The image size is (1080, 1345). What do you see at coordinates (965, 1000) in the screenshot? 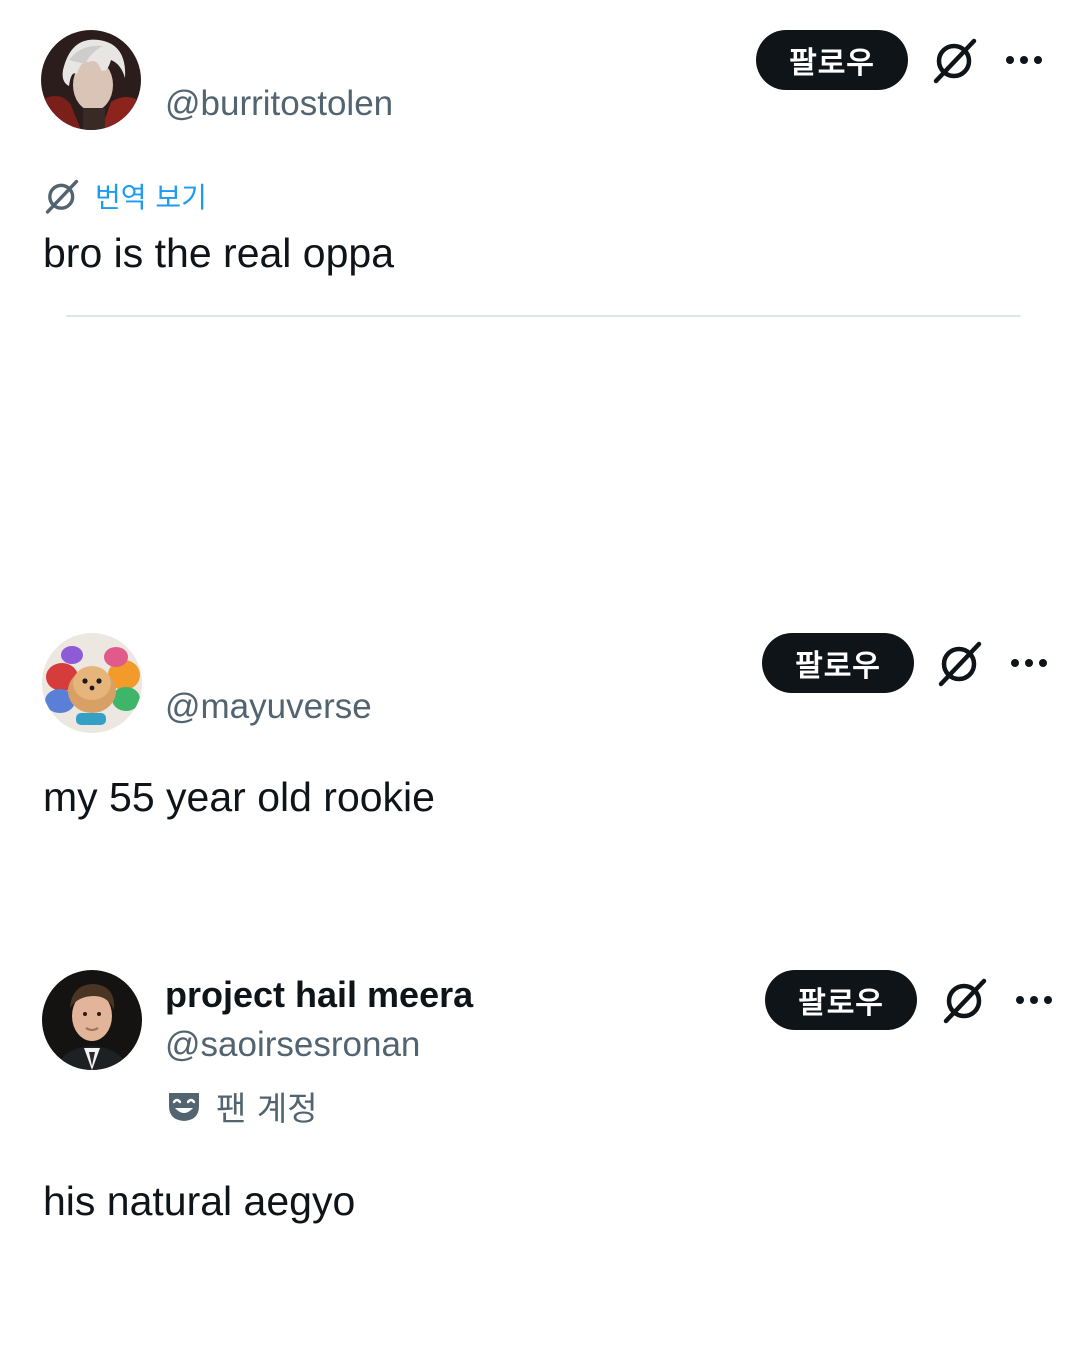
I see `grok-icon` at bounding box center [965, 1000].